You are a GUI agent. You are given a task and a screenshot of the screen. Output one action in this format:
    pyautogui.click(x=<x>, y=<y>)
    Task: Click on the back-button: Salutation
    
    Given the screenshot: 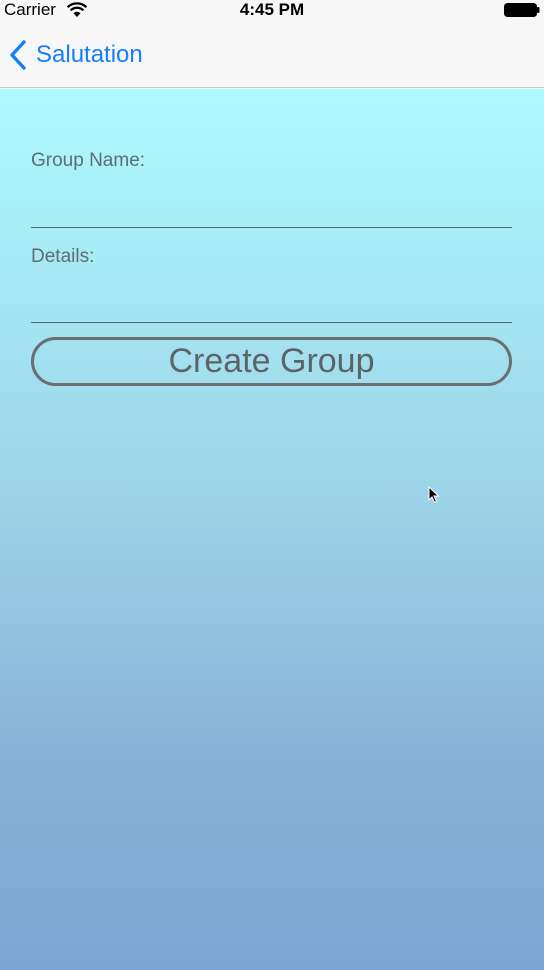 What is the action you would take?
    pyautogui.click(x=75, y=55)
    